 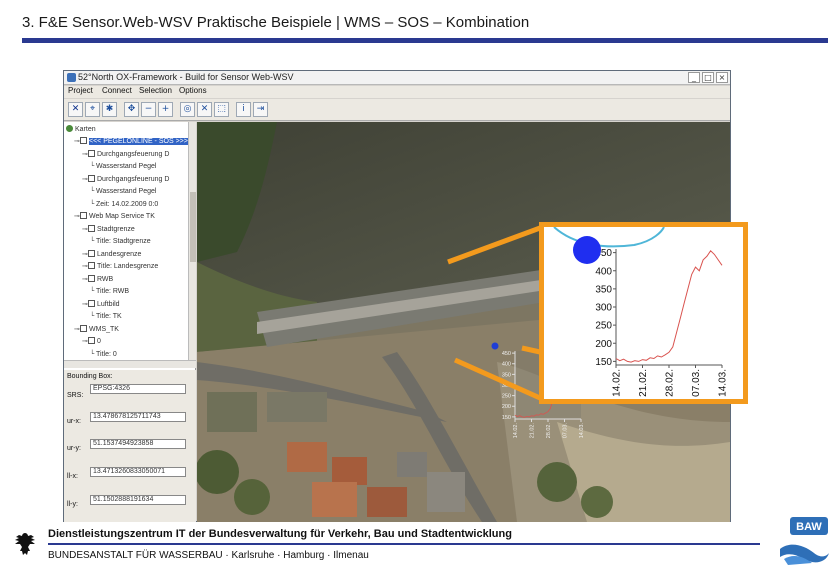 I want to click on zoom-out-icon: −, so click(x=148, y=109).